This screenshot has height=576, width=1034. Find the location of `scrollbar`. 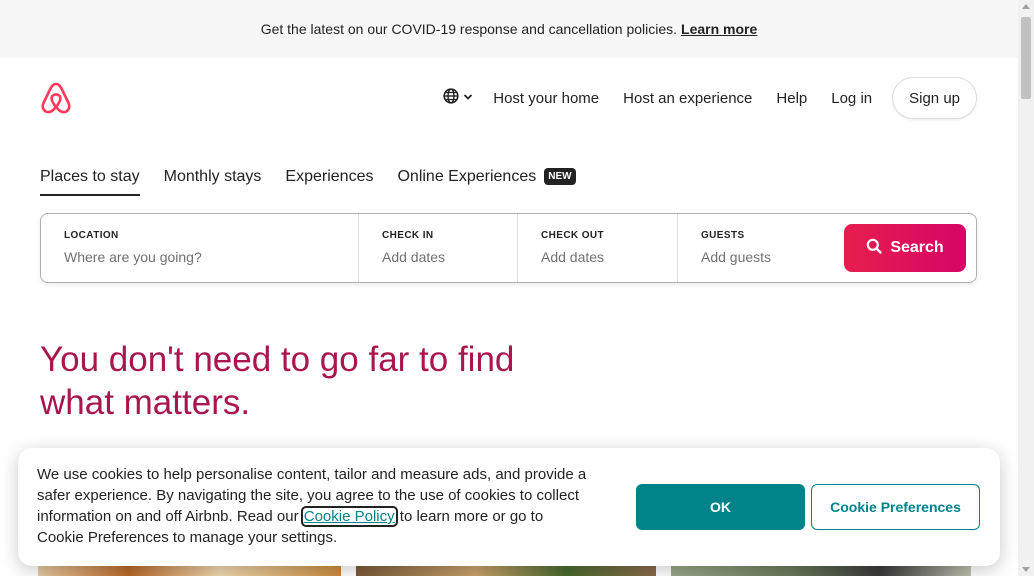

scrollbar is located at coordinates (1026, 288).